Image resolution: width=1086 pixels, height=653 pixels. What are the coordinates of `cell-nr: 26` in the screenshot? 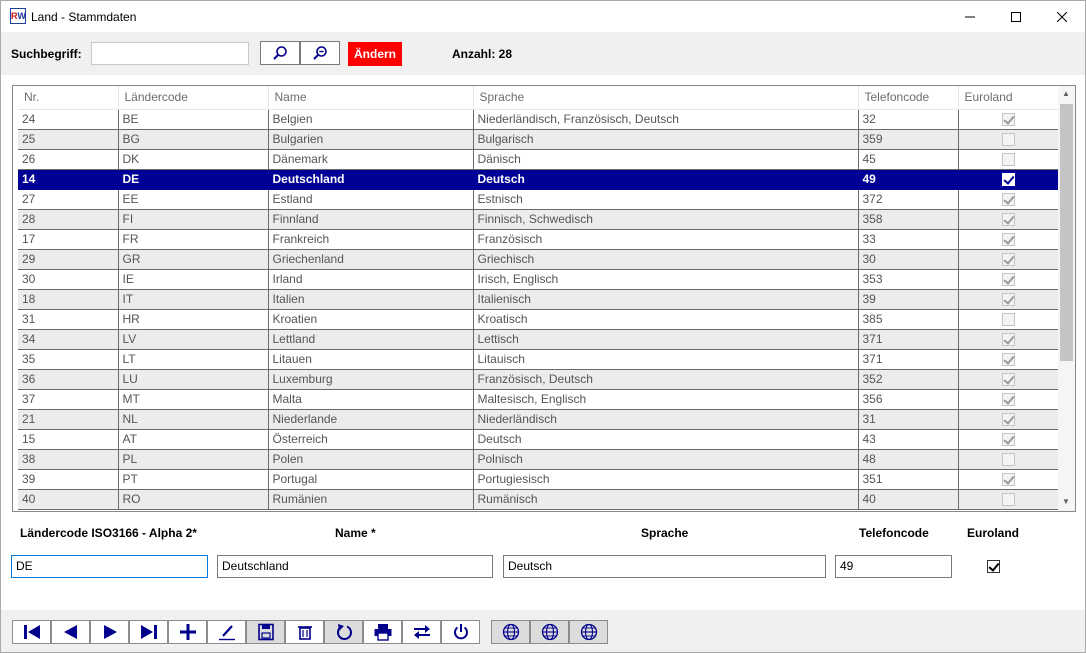 It's located at (68, 159).